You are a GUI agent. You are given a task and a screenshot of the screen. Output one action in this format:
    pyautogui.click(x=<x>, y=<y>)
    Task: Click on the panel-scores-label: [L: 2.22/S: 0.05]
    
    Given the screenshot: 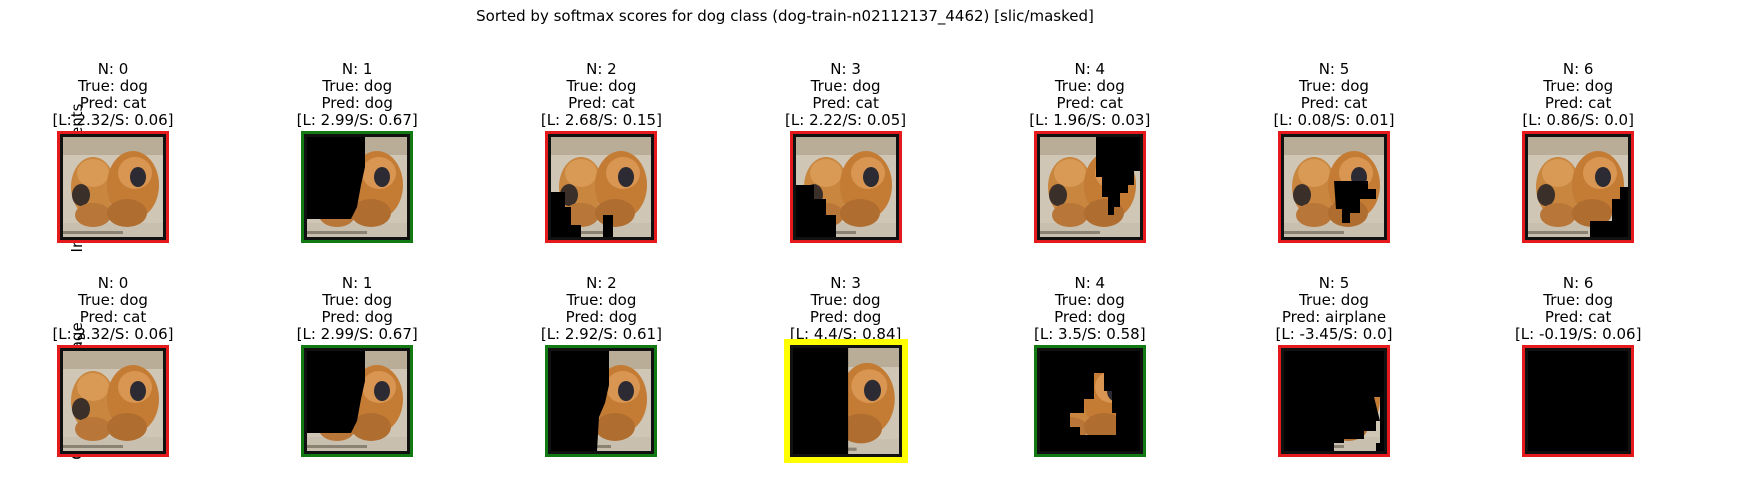 What is the action you would take?
    pyautogui.click(x=846, y=120)
    